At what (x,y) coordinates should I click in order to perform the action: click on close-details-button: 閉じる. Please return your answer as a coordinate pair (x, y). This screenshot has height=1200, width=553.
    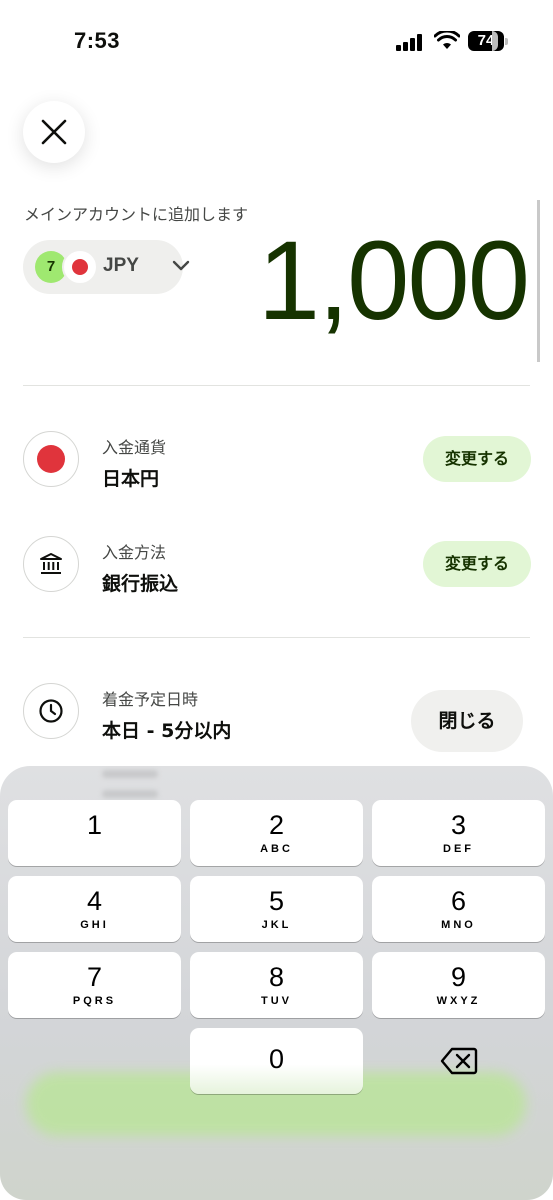
    Looking at the image, I should click on (467, 721).